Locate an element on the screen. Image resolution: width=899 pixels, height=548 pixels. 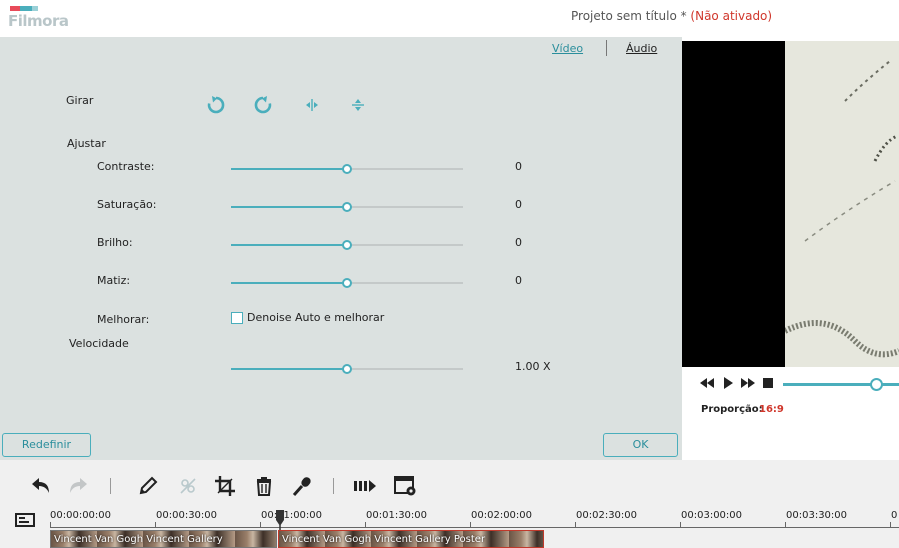
rotate-label: Girar is located at coordinates (80, 100).